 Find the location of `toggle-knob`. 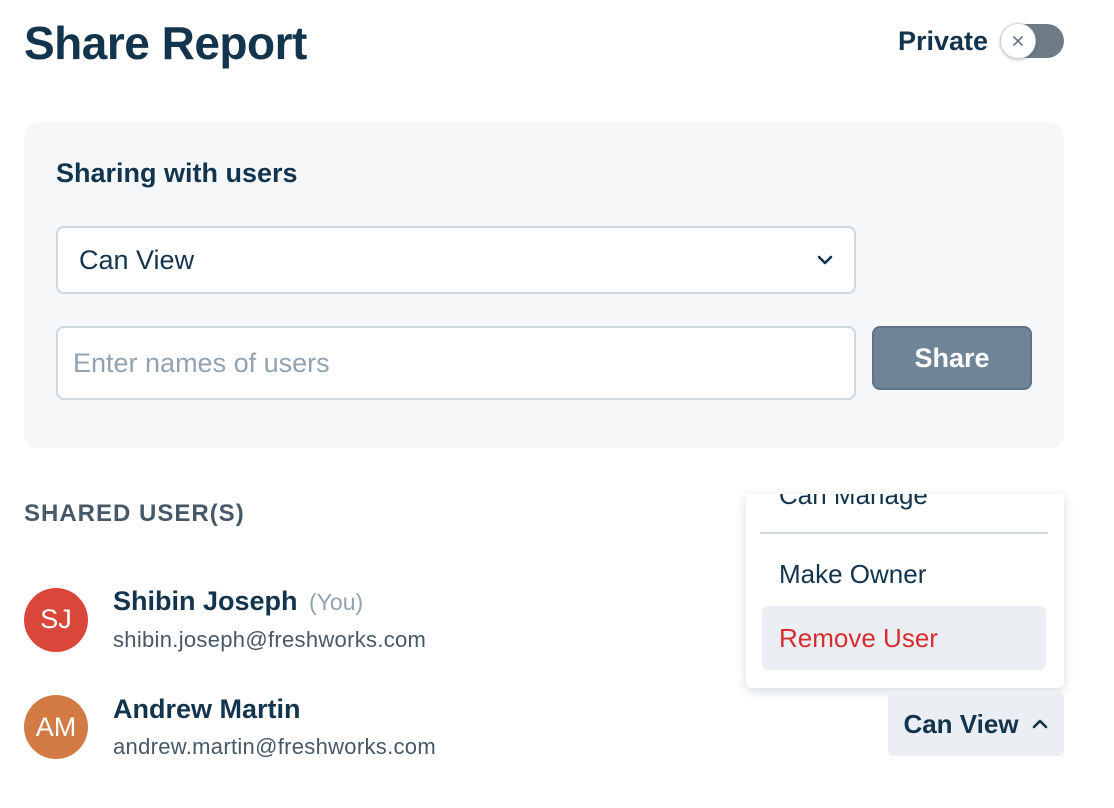

toggle-knob is located at coordinates (1018, 41).